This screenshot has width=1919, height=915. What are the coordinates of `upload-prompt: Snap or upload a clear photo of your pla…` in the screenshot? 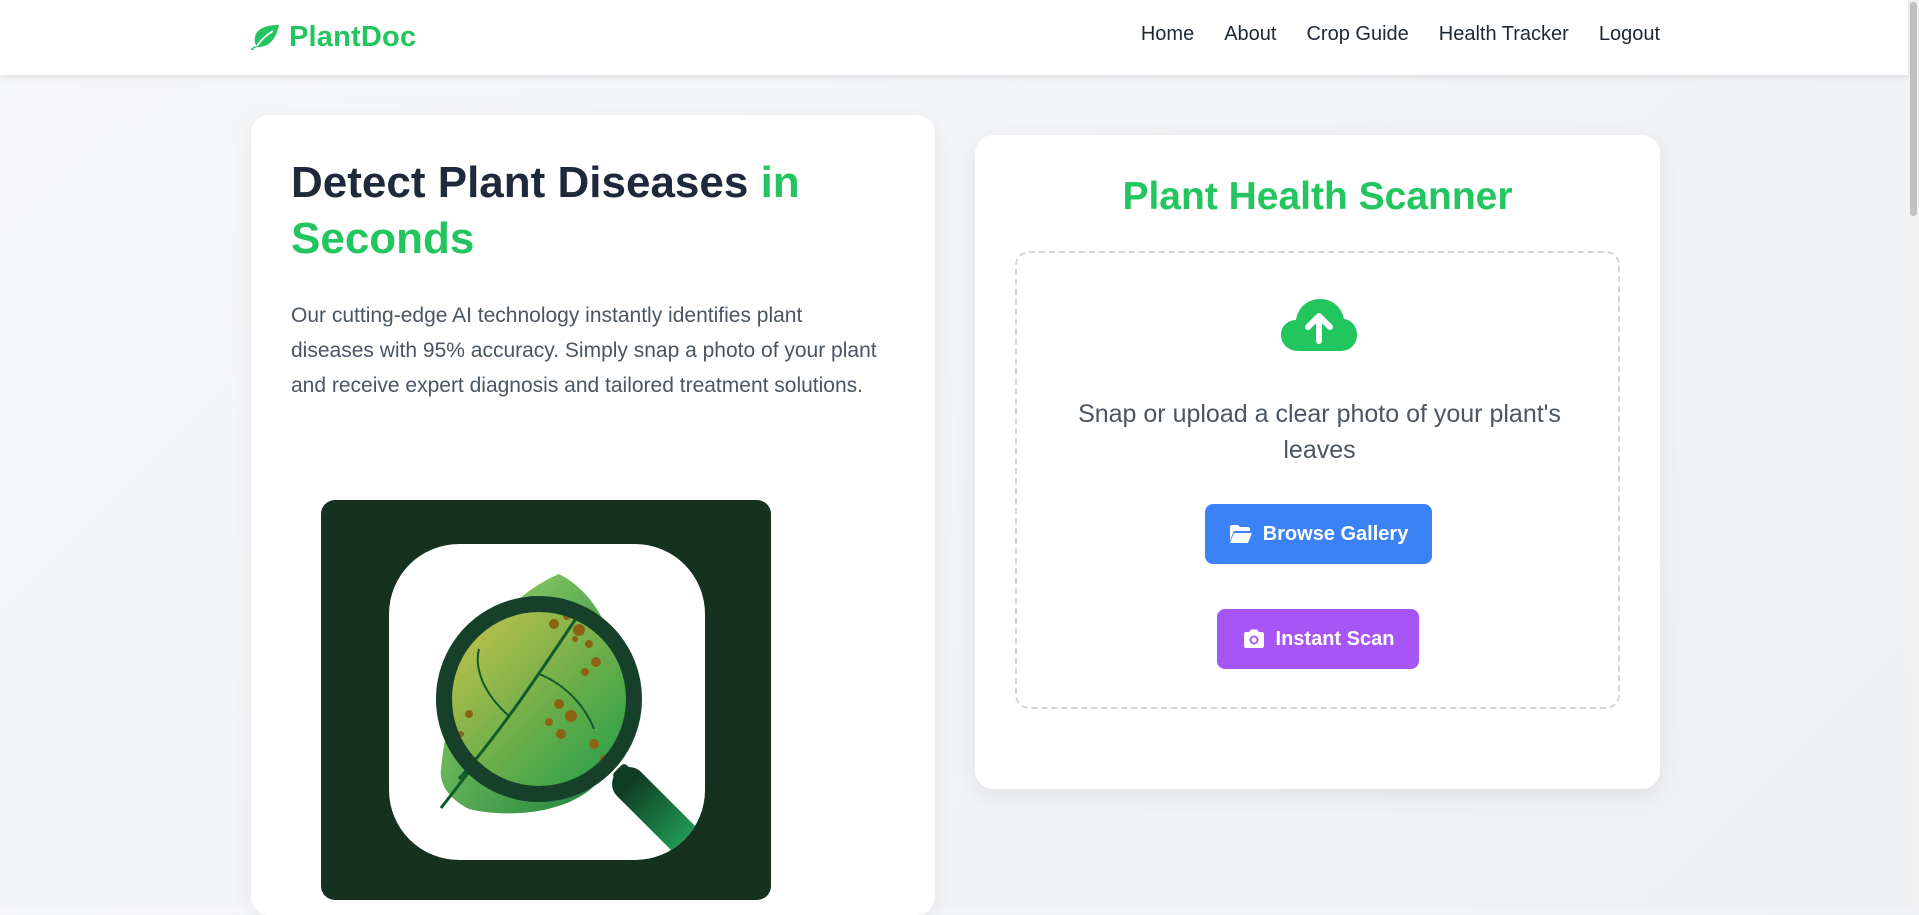 It's located at (1319, 432).